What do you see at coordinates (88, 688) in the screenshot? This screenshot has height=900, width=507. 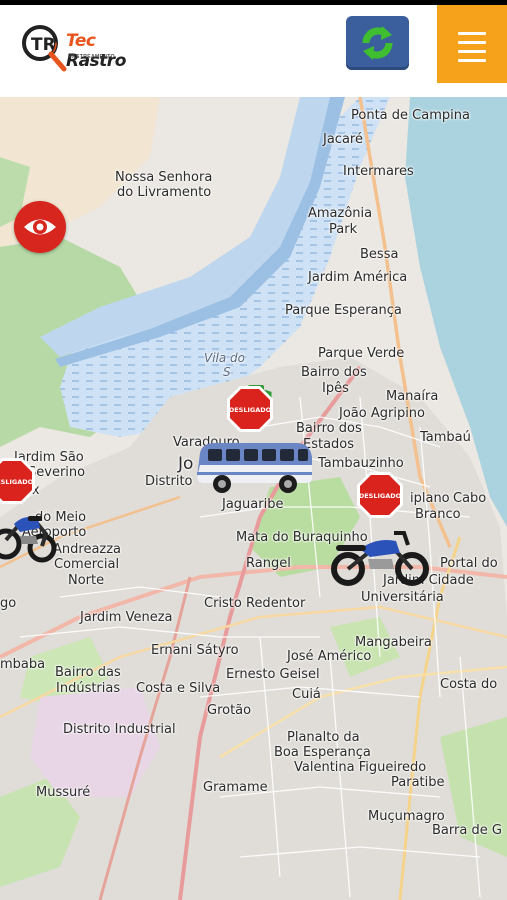 I see `map-label: Indústrias` at bounding box center [88, 688].